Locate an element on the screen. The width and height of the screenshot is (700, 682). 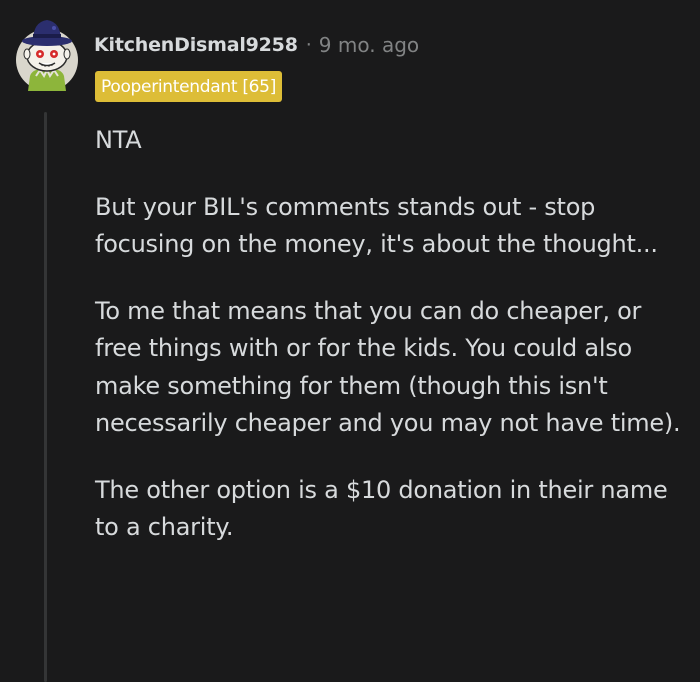
username-link: KitchenDismal9258 is located at coordinates (196, 45).